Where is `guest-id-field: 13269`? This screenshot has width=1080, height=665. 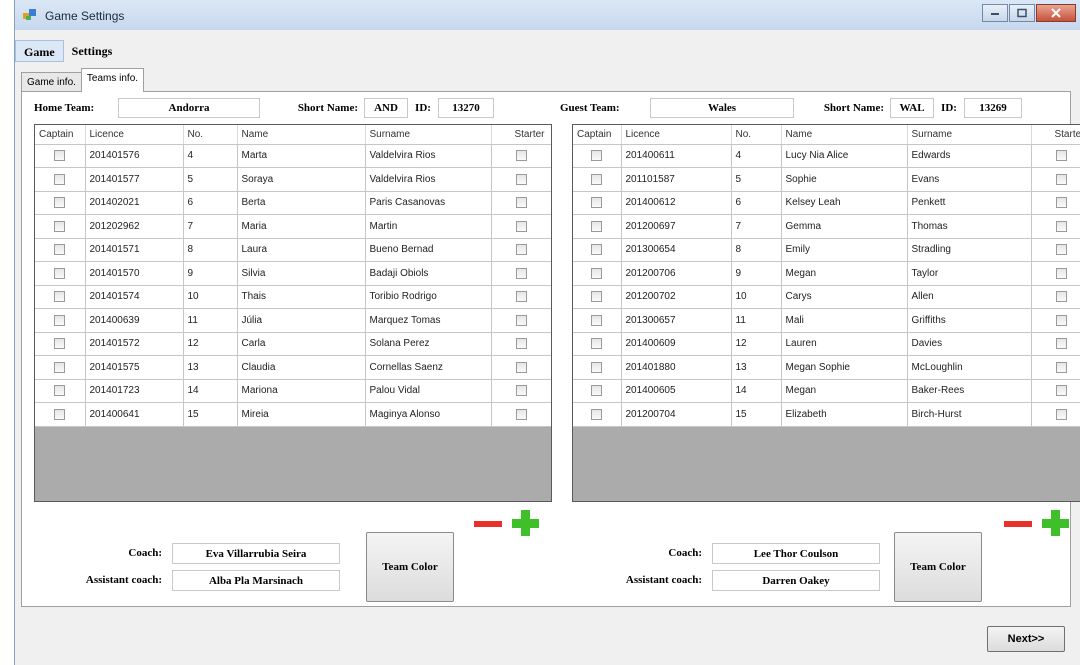 guest-id-field: 13269 is located at coordinates (993, 108).